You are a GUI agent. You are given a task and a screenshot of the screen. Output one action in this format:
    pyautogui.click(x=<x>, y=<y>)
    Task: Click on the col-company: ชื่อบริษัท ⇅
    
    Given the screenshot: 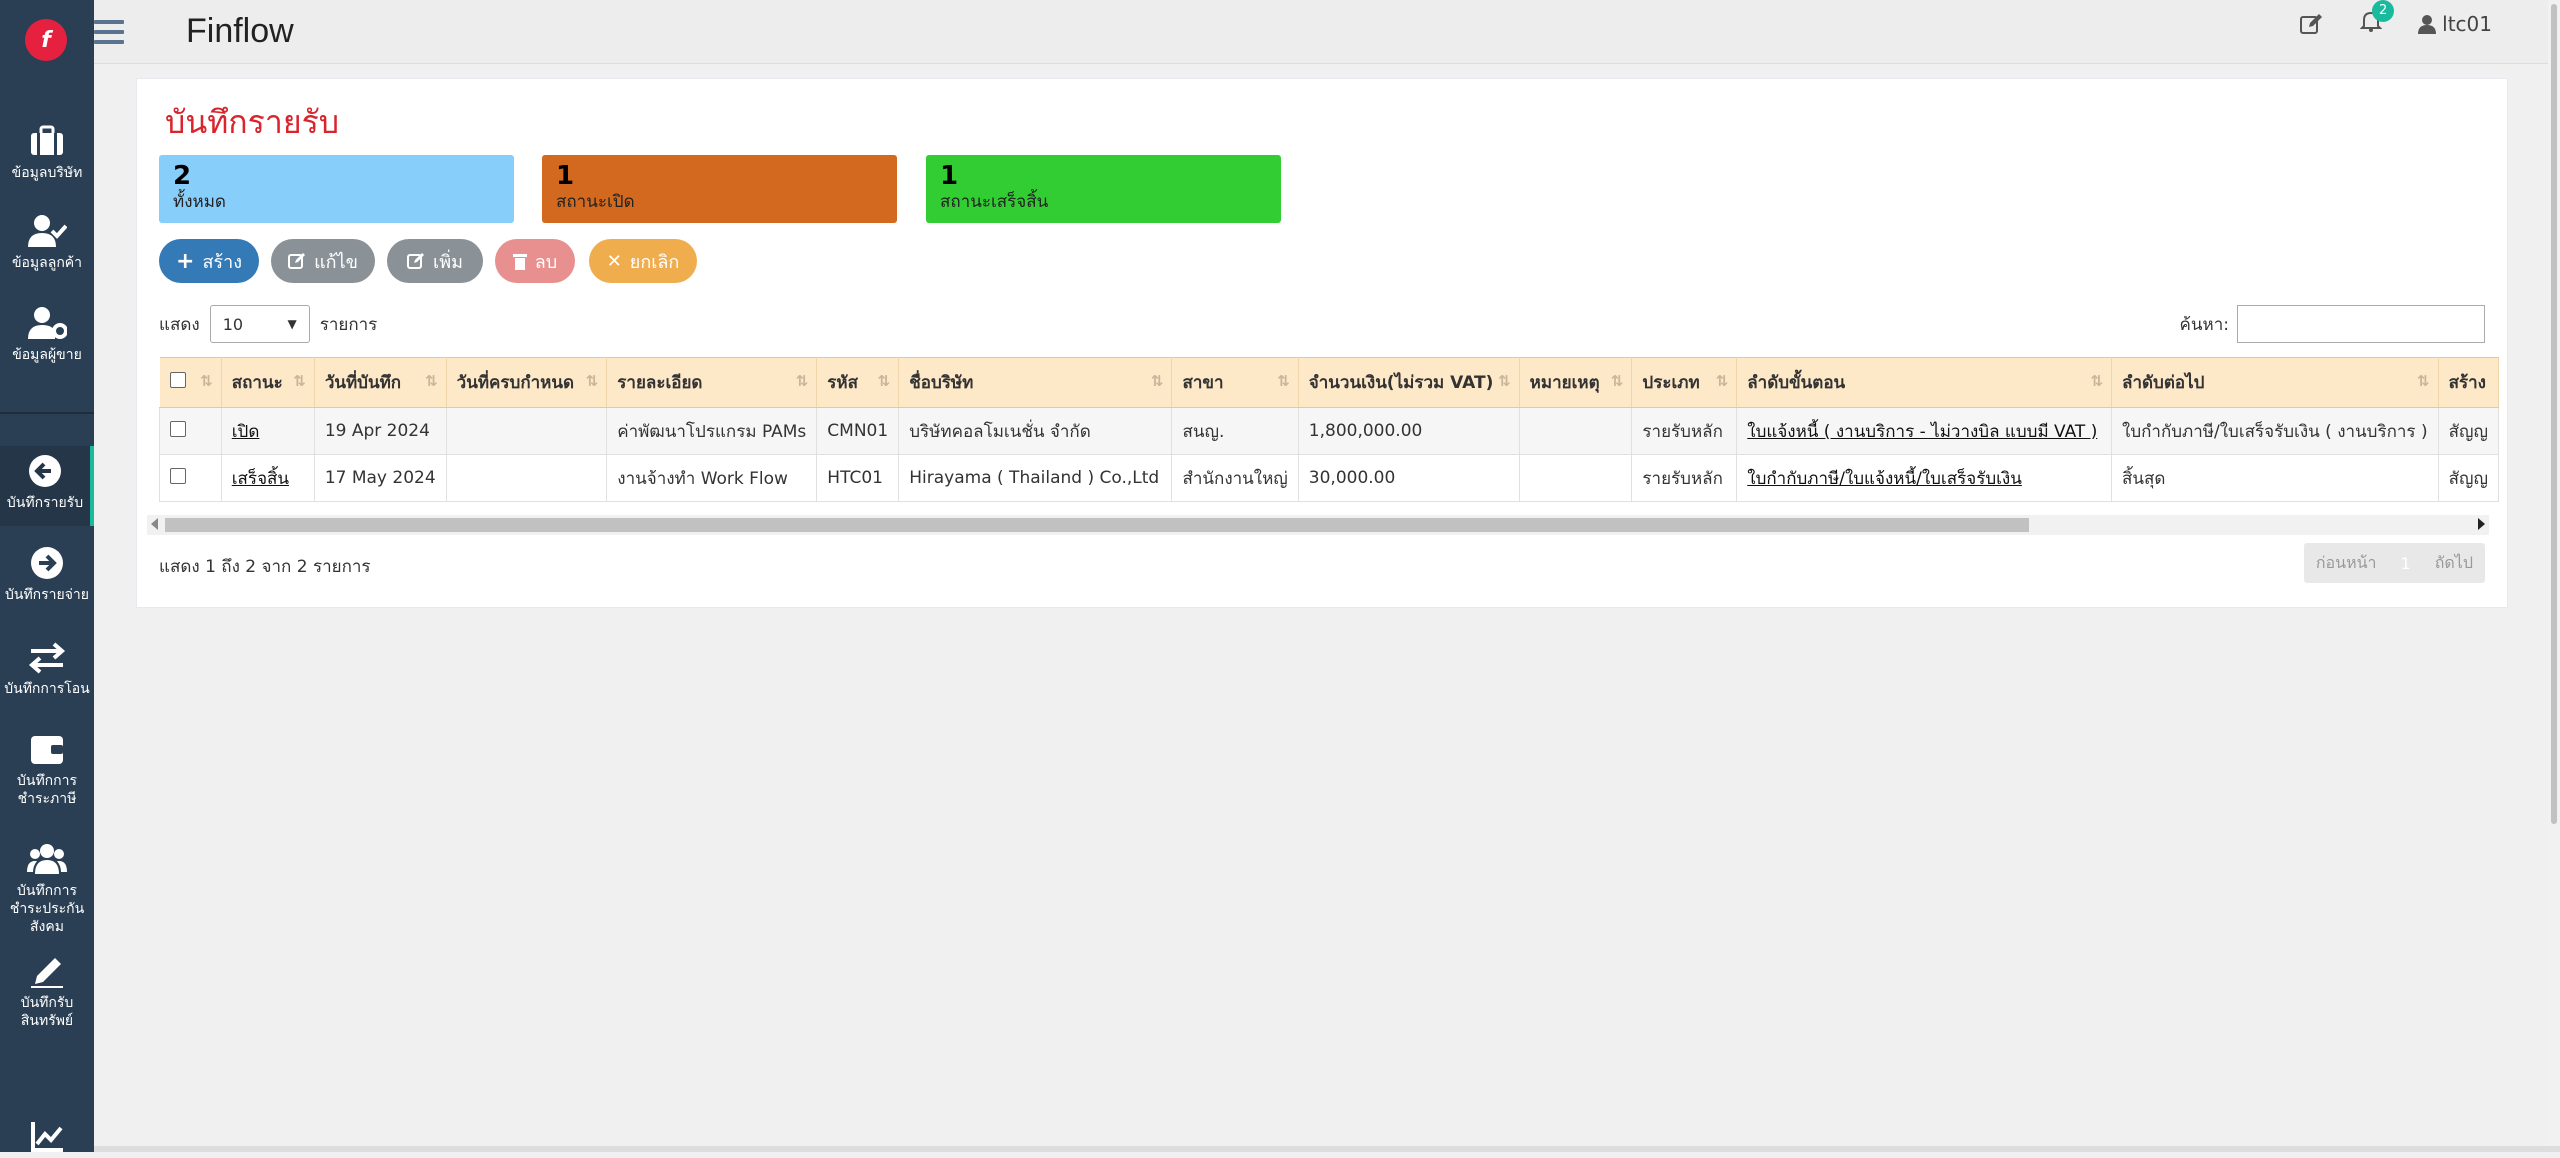 What is the action you would take?
    pyautogui.click(x=1035, y=382)
    